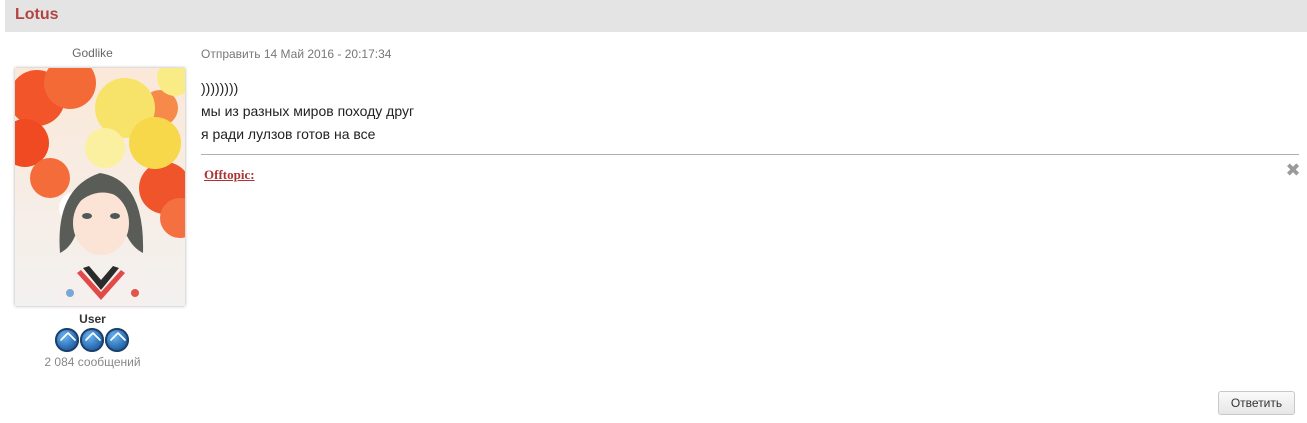 The image size is (1307, 423). I want to click on rank-badges, so click(95, 340).